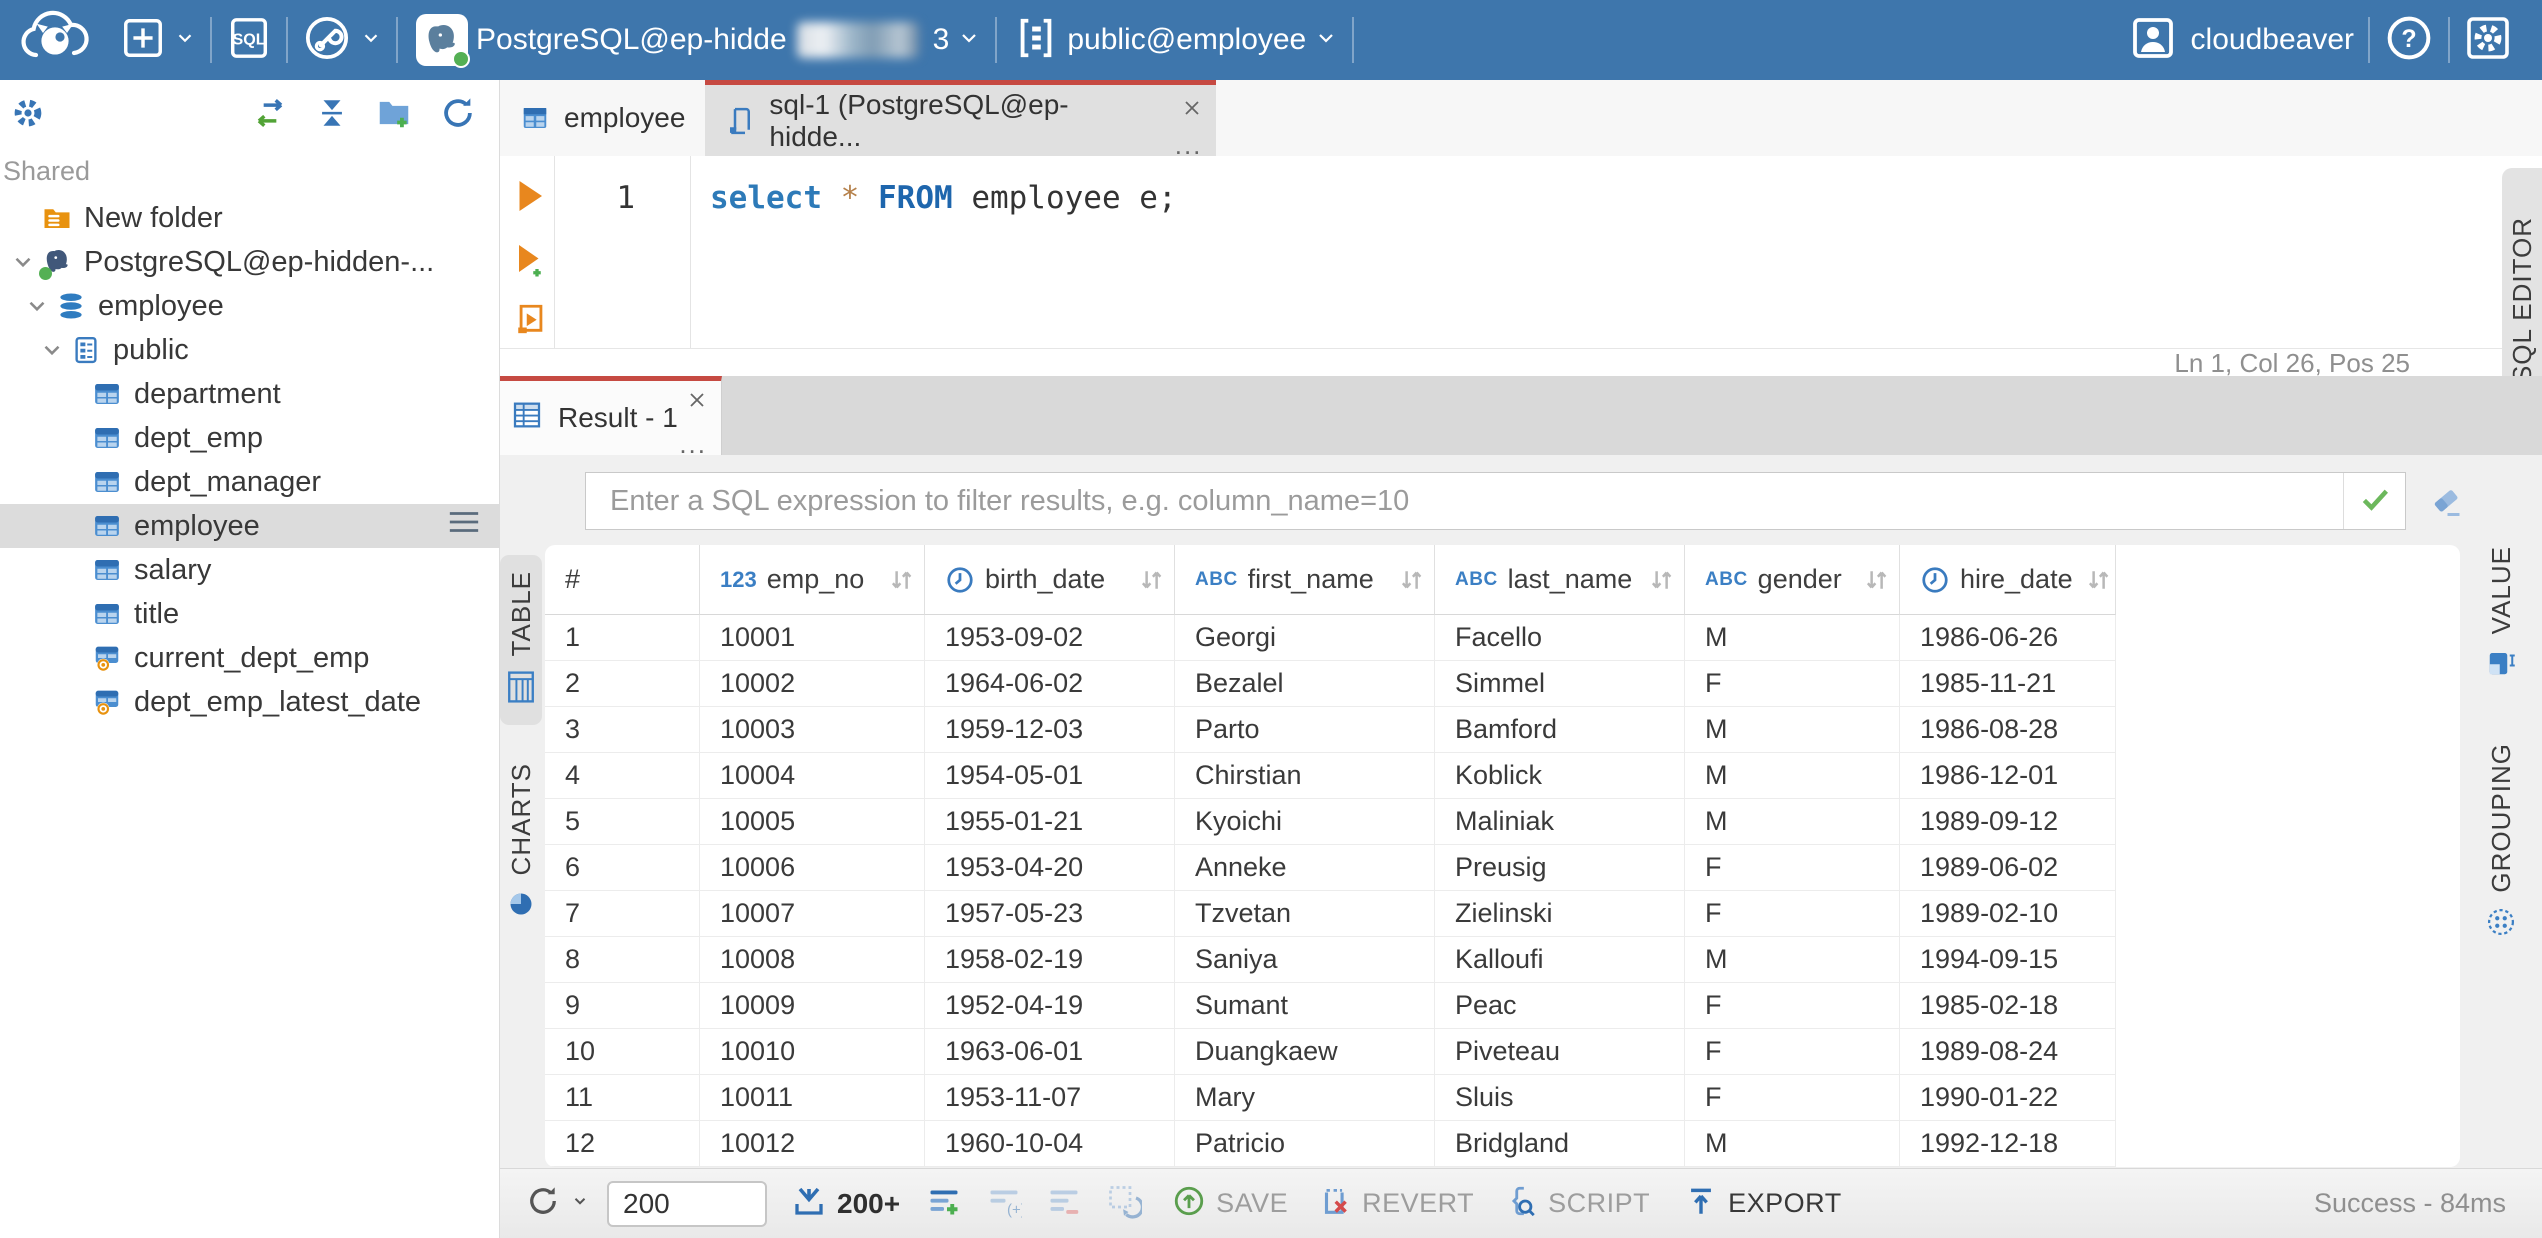  What do you see at coordinates (1050, 822) in the screenshot?
I see `cell-birth_date: 1955-01-21` at bounding box center [1050, 822].